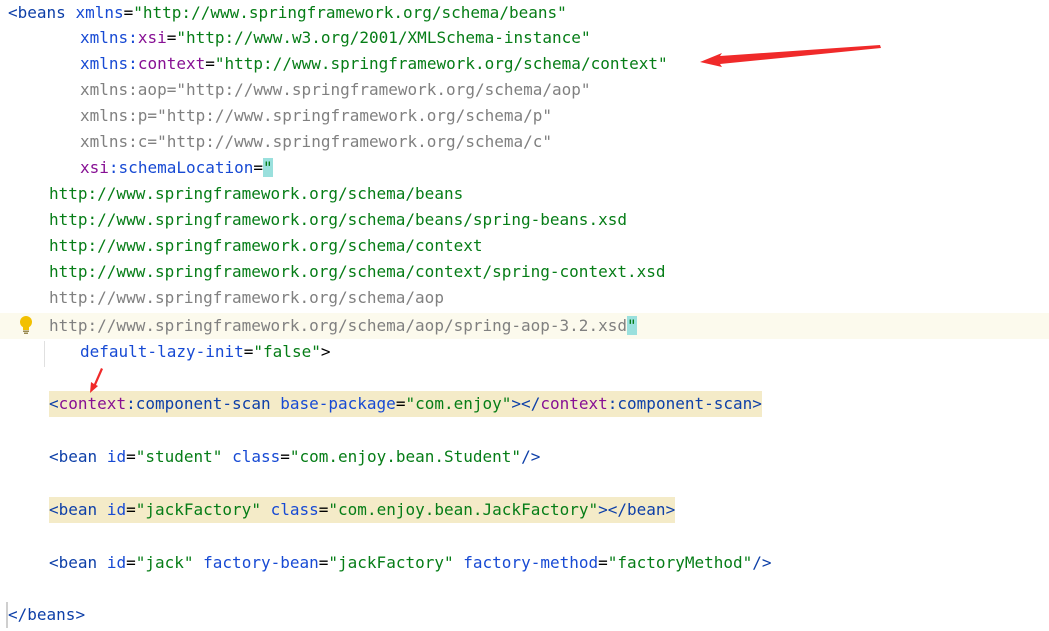  Describe the element at coordinates (287, 351) in the screenshot. I see `attr-value: "false"` at that location.